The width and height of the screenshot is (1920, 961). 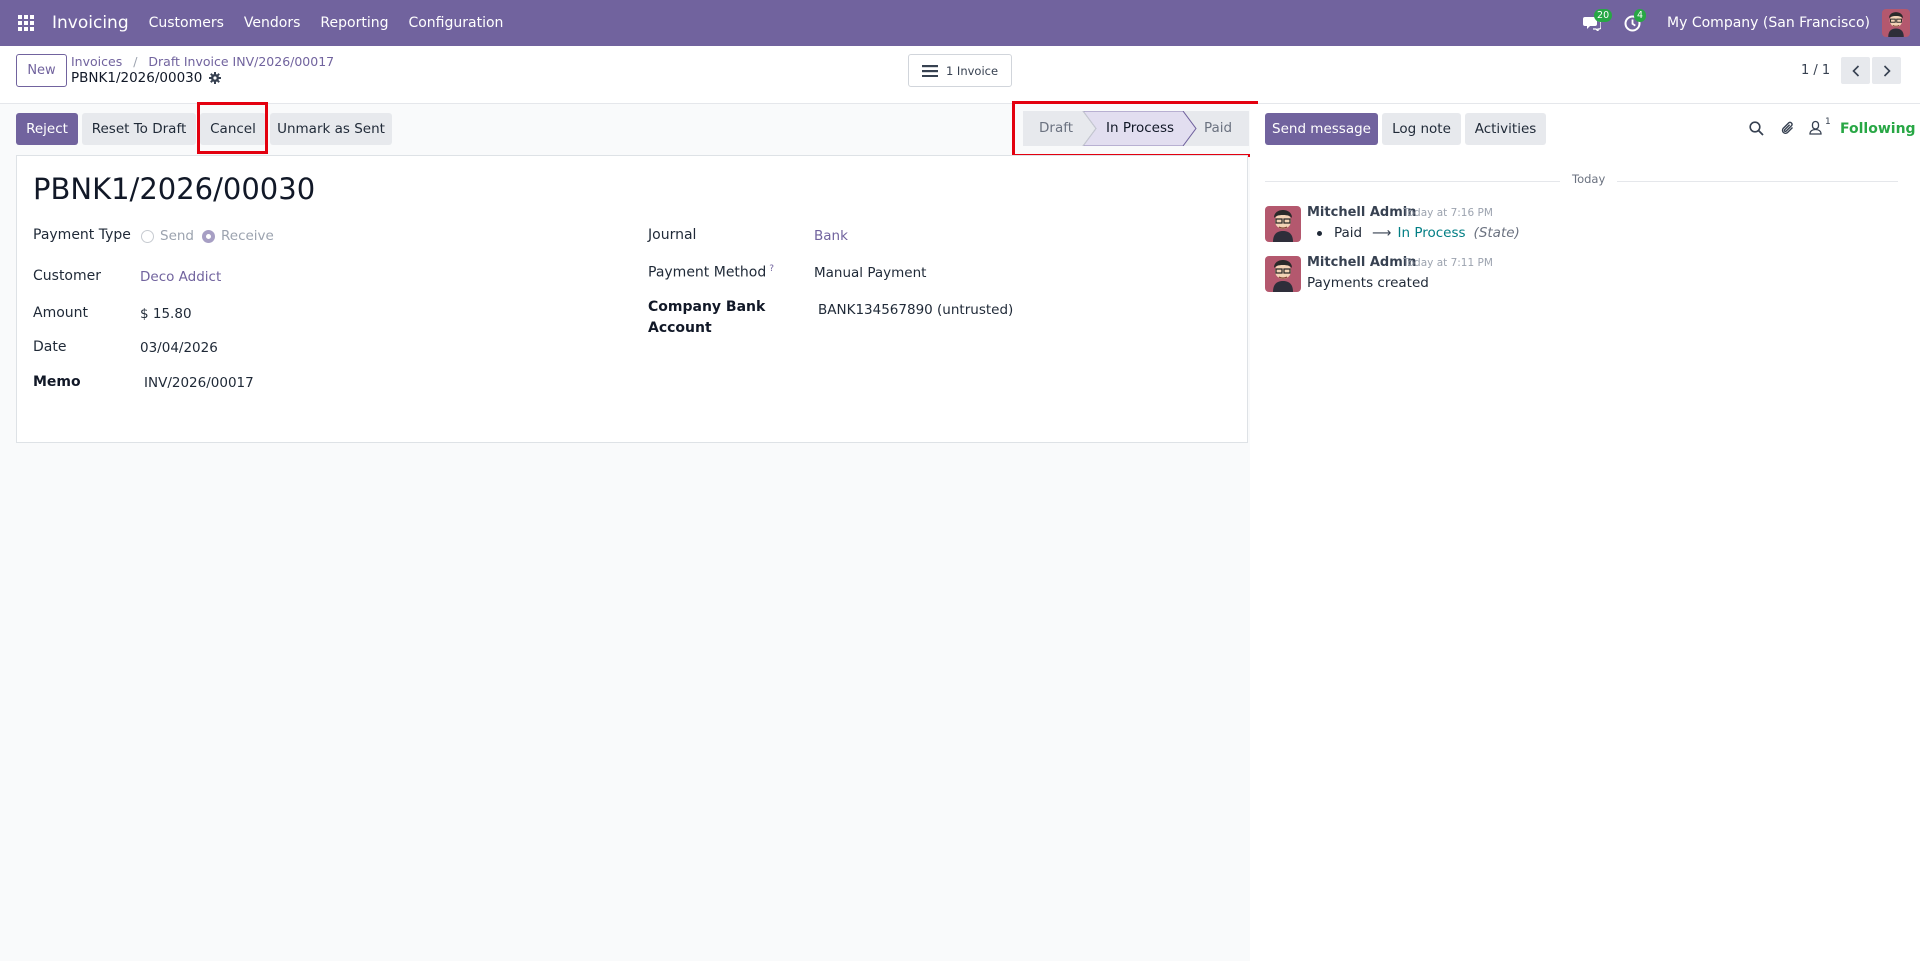 What do you see at coordinates (1421, 129) in the screenshot?
I see `log-note-button: Log note` at bounding box center [1421, 129].